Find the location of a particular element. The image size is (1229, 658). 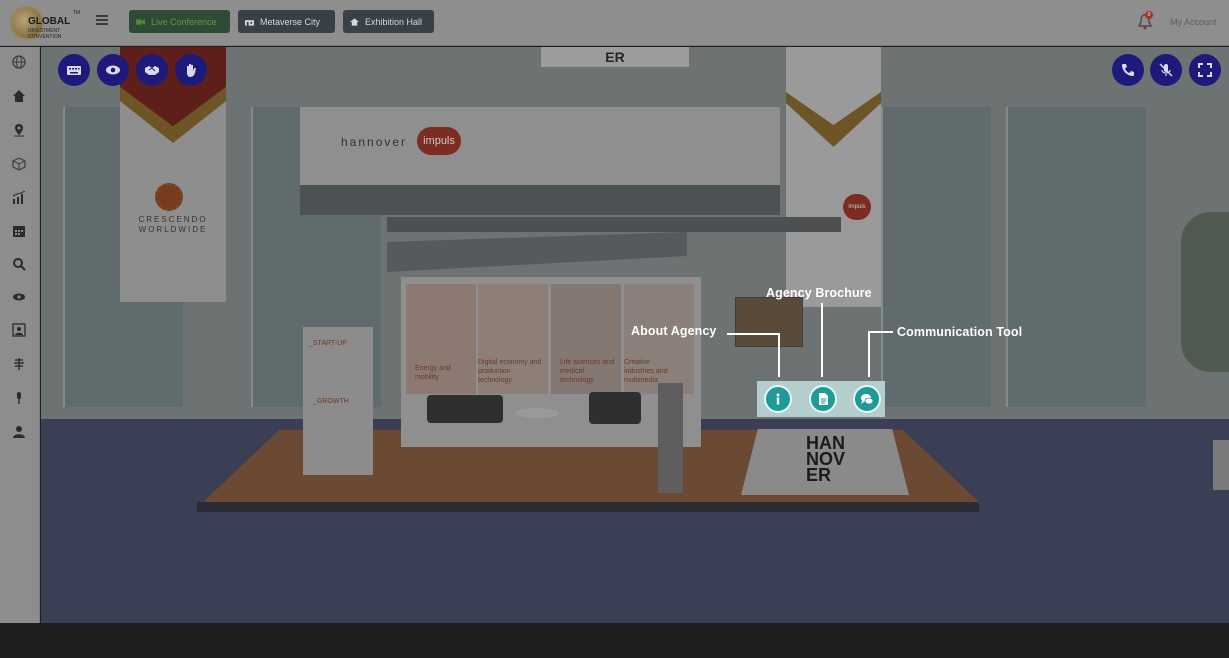

agency-brochure-callout: Agency Brochure is located at coordinates (819, 293).